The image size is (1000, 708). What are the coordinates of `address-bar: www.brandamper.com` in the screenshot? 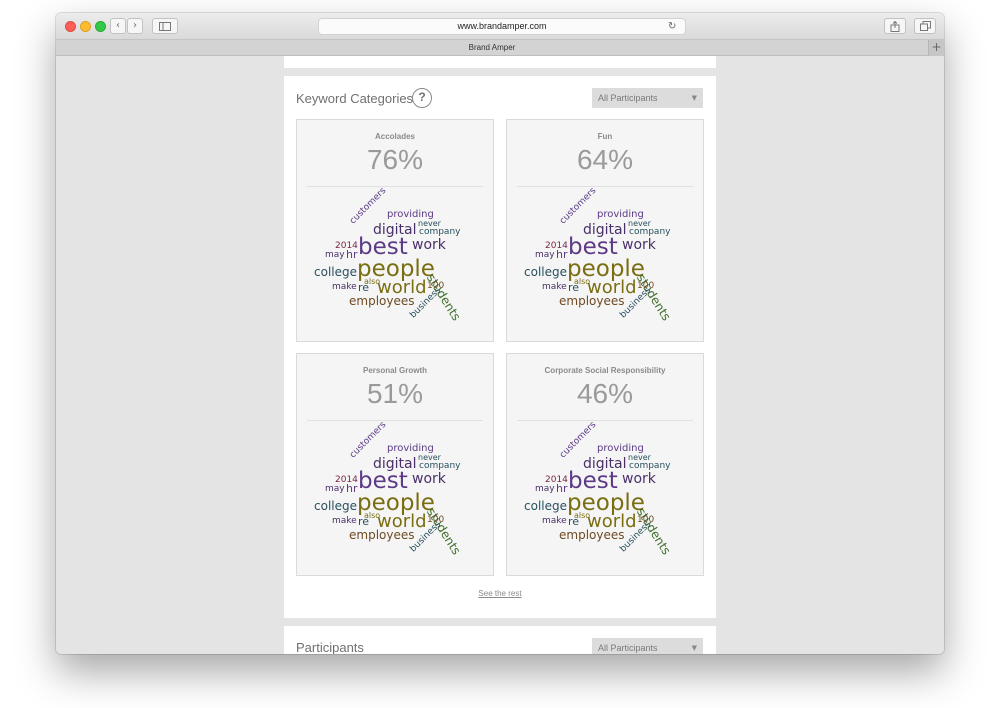 It's located at (502, 26).